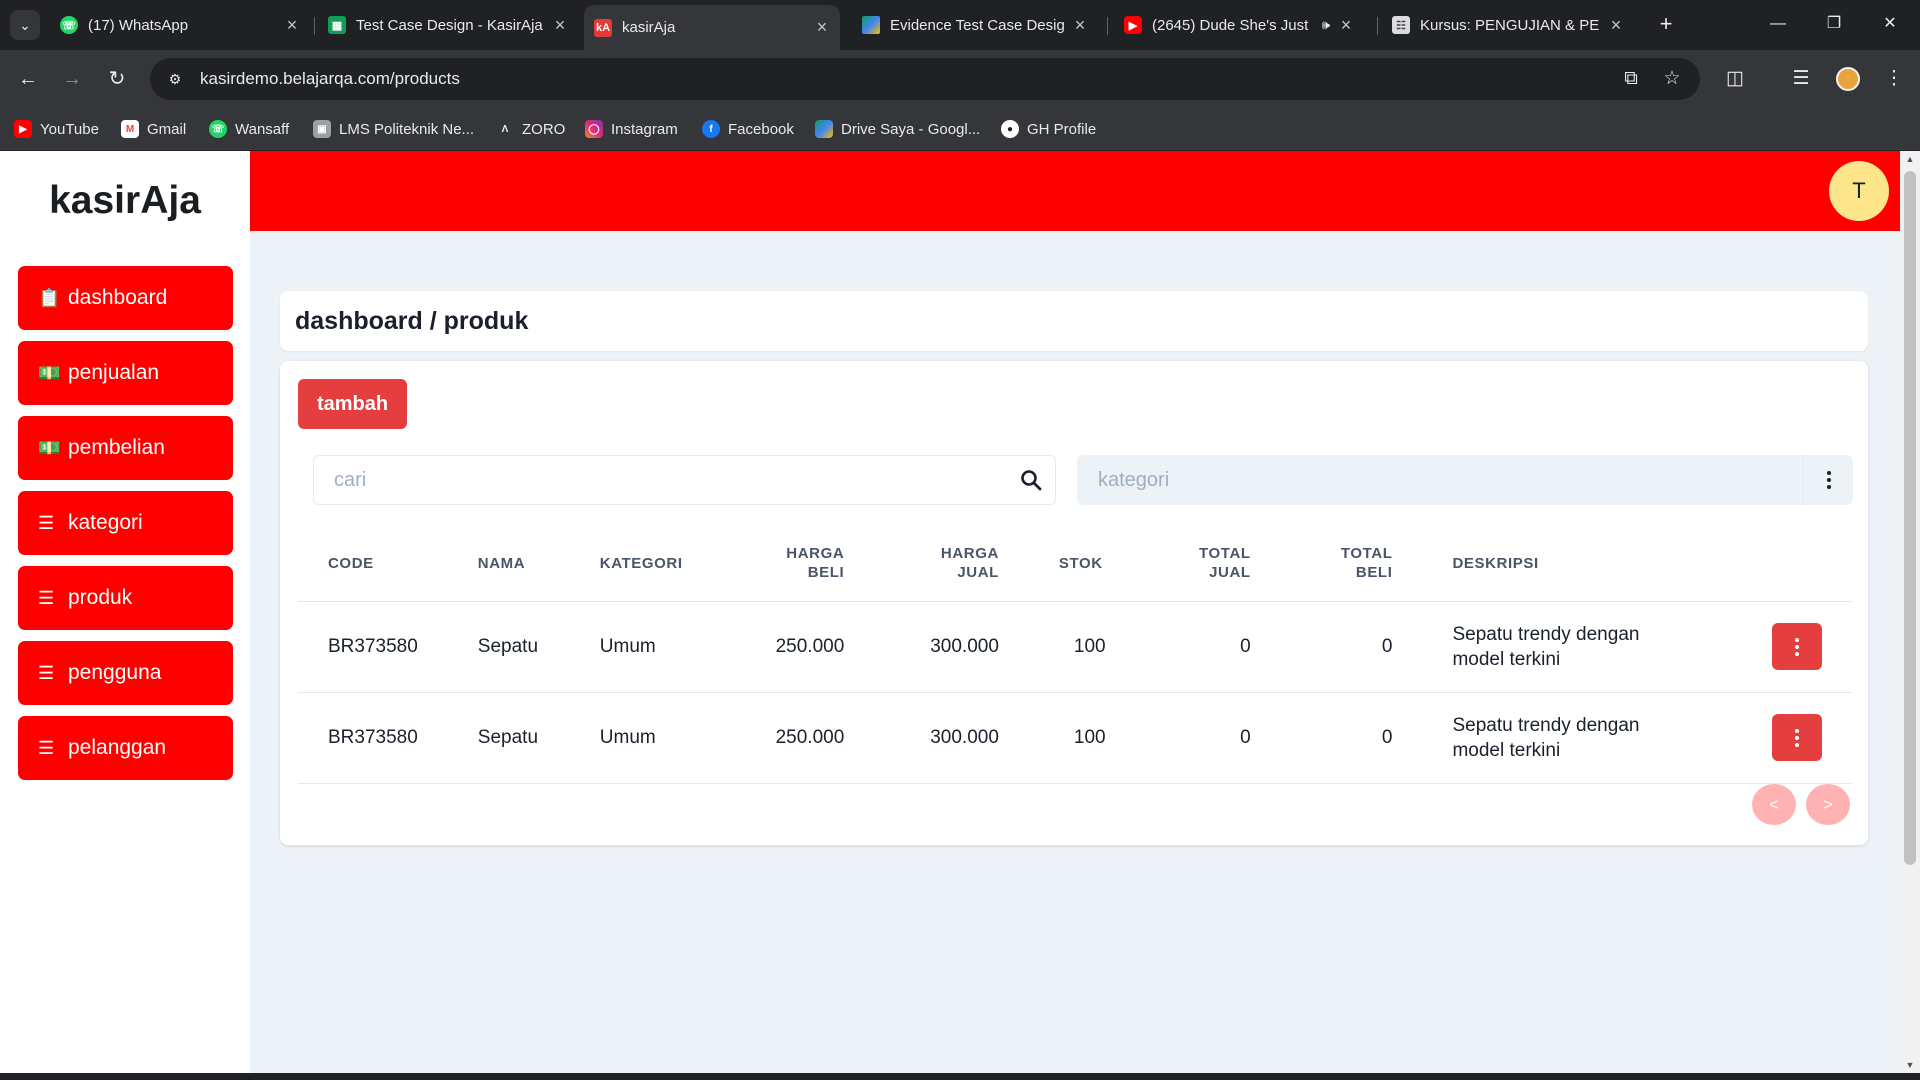 This screenshot has width=1920, height=1080. Describe the element at coordinates (125, 598) in the screenshot. I see `sidebar-item-produk: ☰ produk` at that location.